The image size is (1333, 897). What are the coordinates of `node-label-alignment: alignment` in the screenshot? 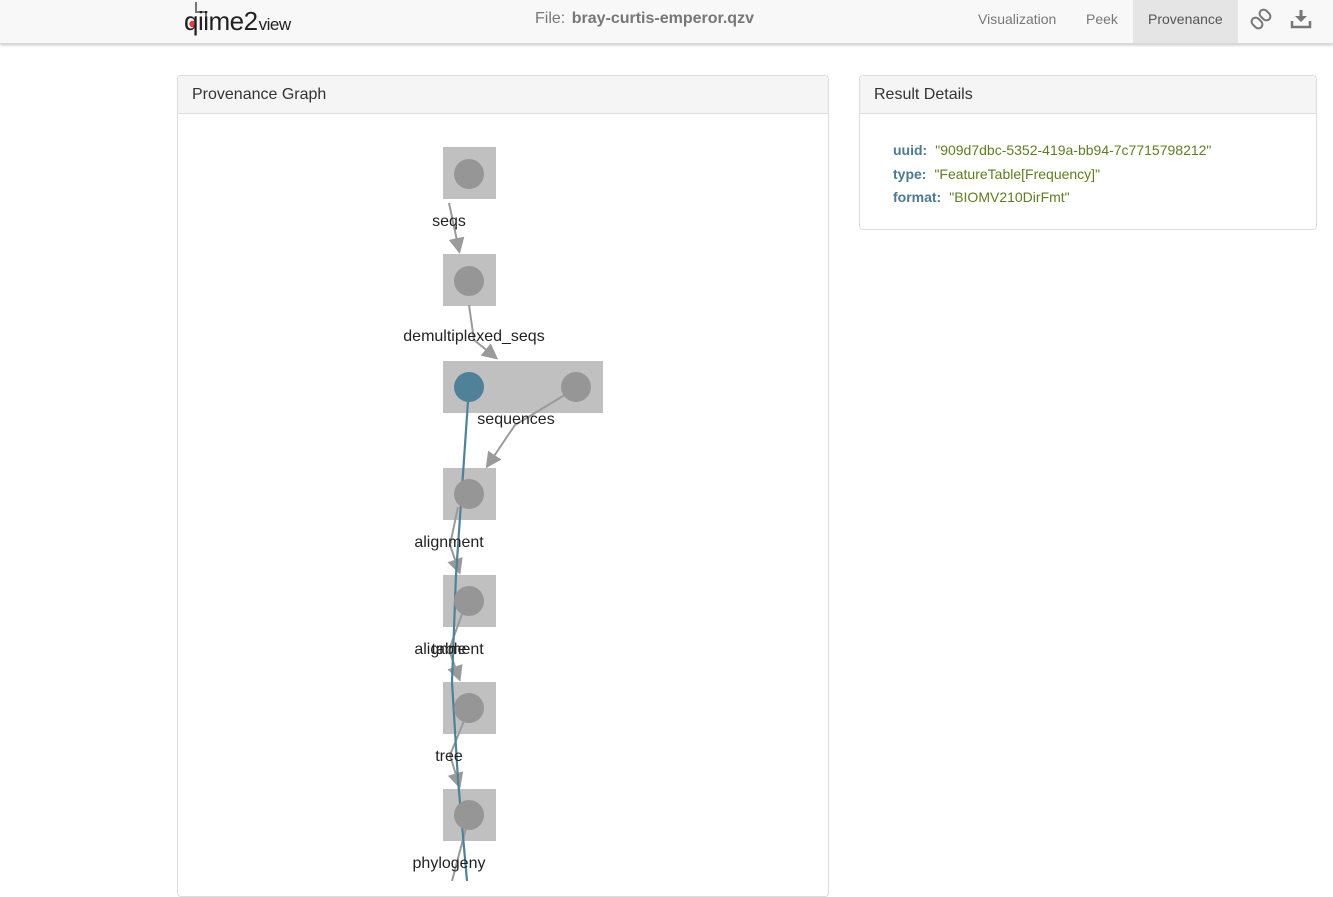 It's located at (449, 542).